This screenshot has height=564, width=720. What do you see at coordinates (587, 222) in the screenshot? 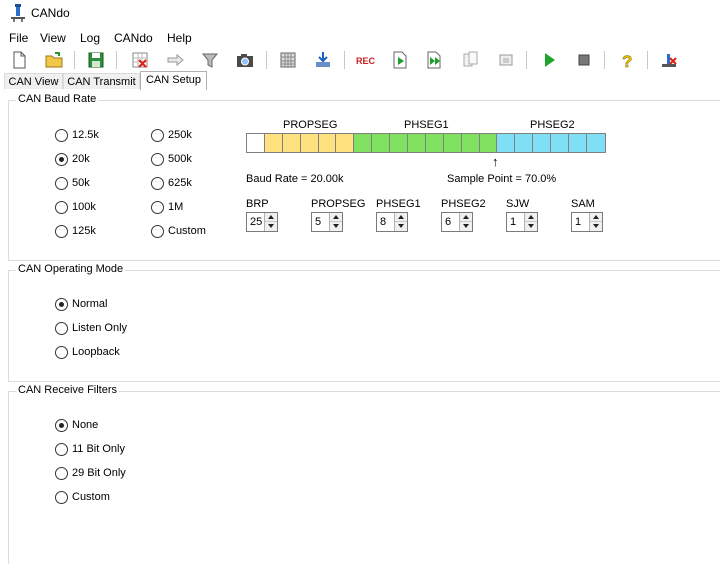
I see `sam-spinner: 1` at bounding box center [587, 222].